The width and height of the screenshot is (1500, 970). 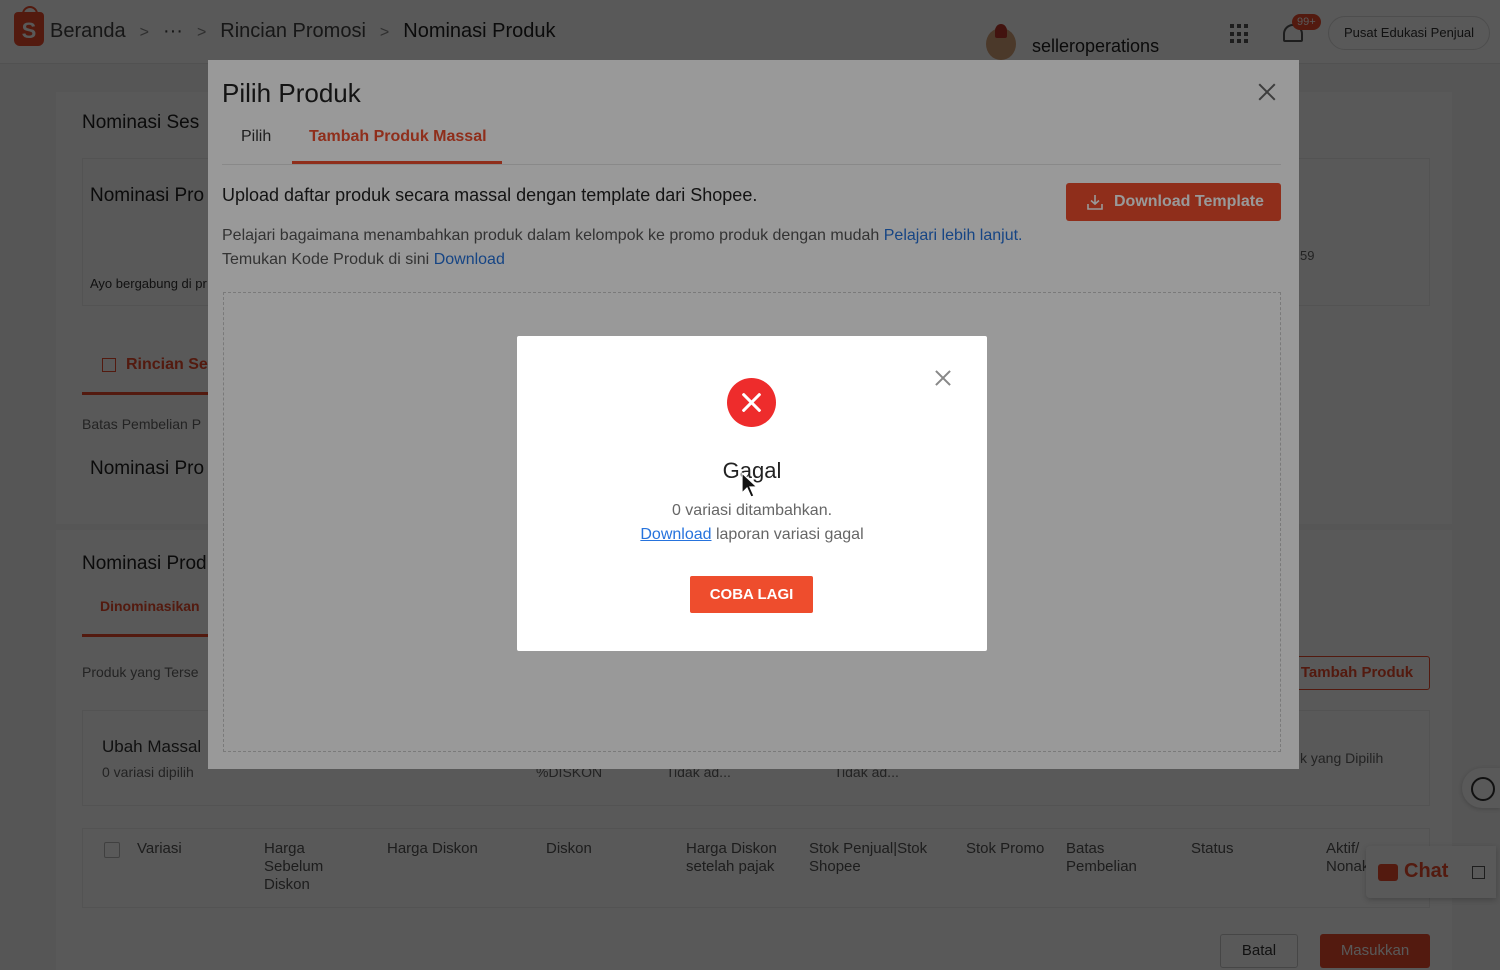 What do you see at coordinates (943, 378) in the screenshot?
I see `close-icon` at bounding box center [943, 378].